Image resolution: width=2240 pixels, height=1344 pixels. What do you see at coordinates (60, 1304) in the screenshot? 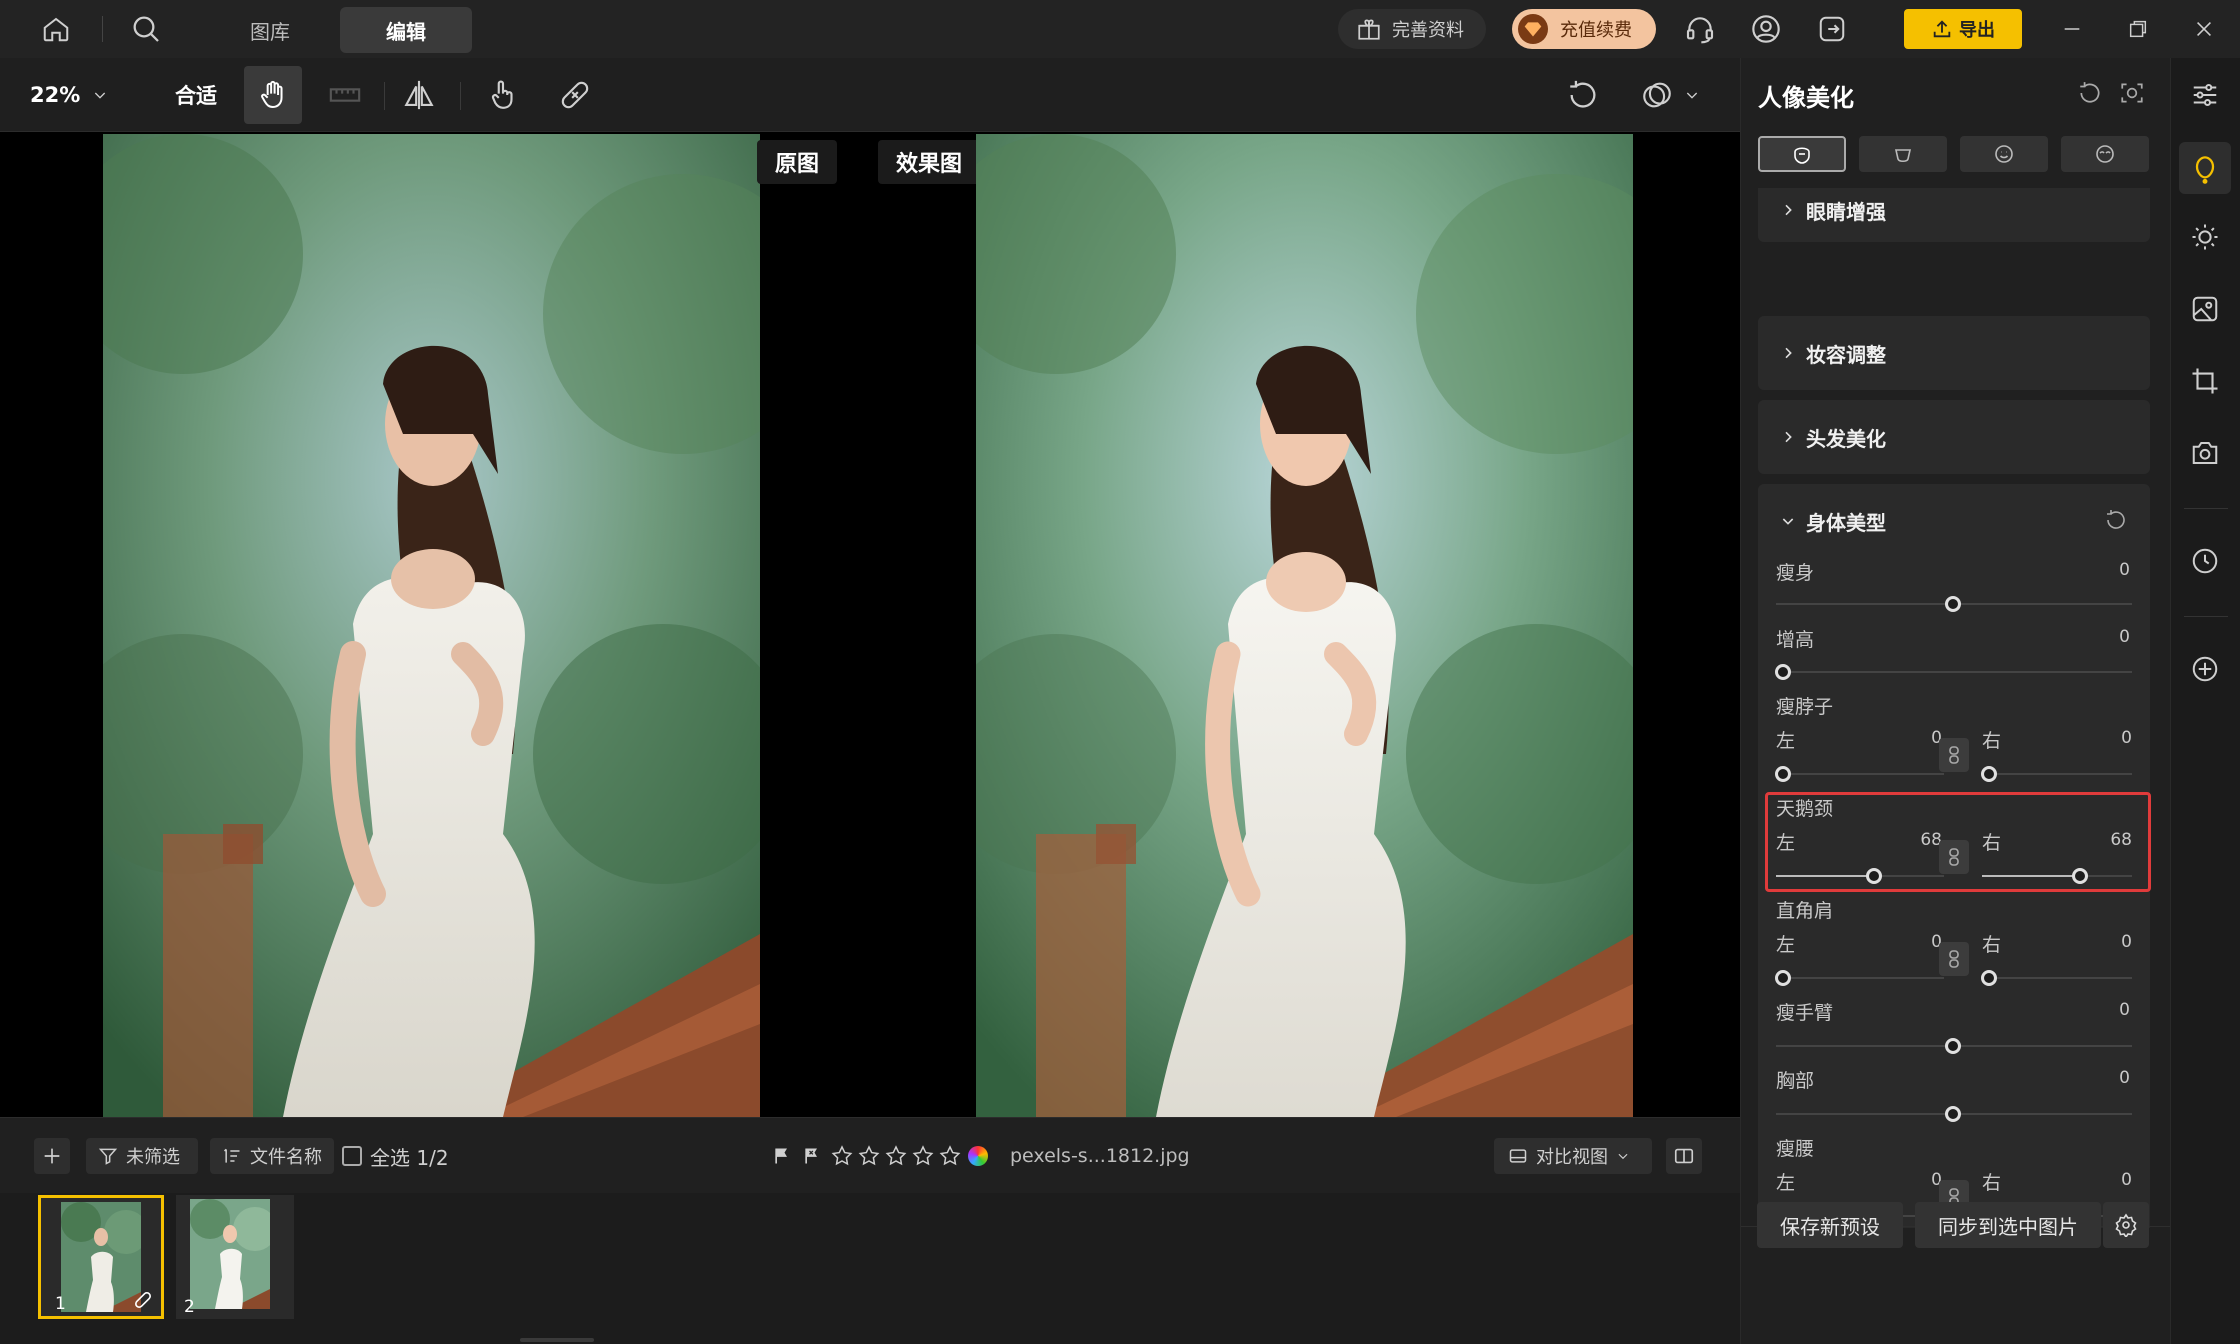
I see `thumbnail-index: 1` at bounding box center [60, 1304].